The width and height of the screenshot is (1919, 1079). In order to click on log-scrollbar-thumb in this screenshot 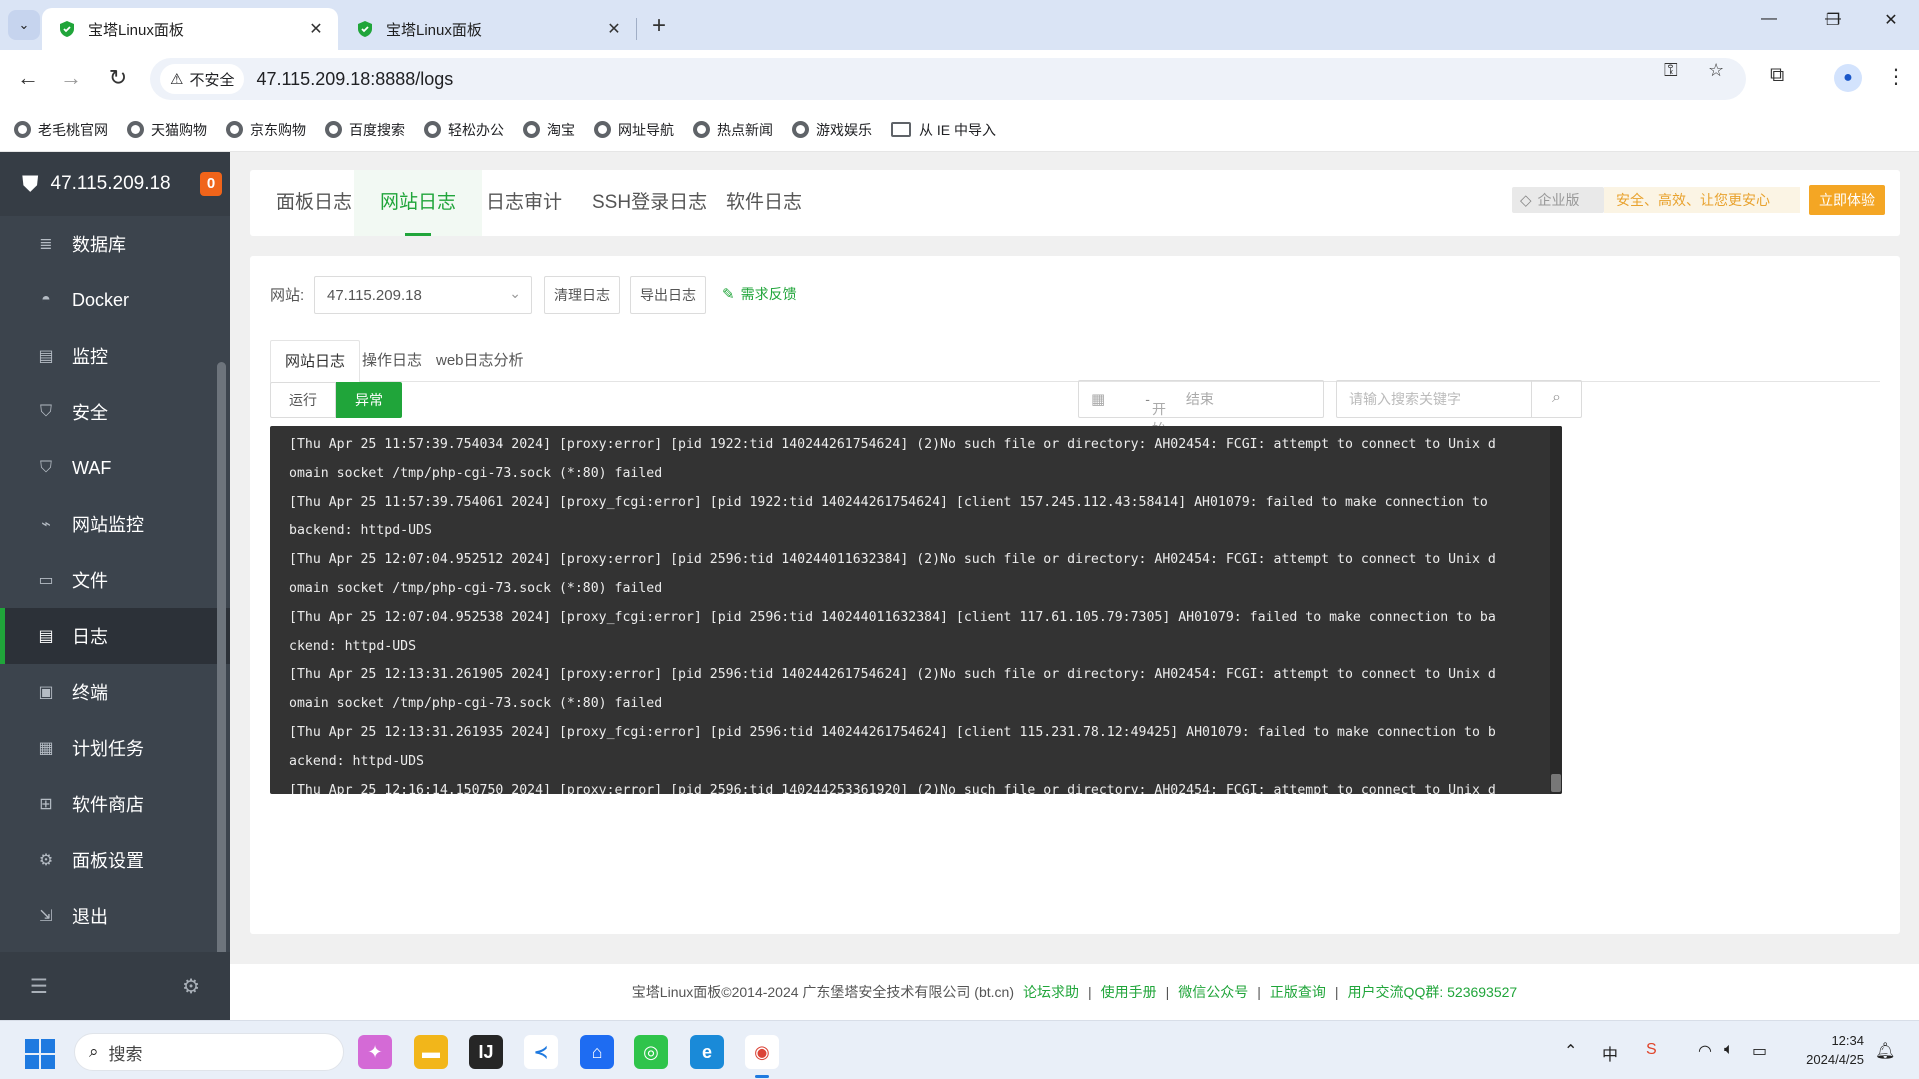, I will do `click(1556, 783)`.